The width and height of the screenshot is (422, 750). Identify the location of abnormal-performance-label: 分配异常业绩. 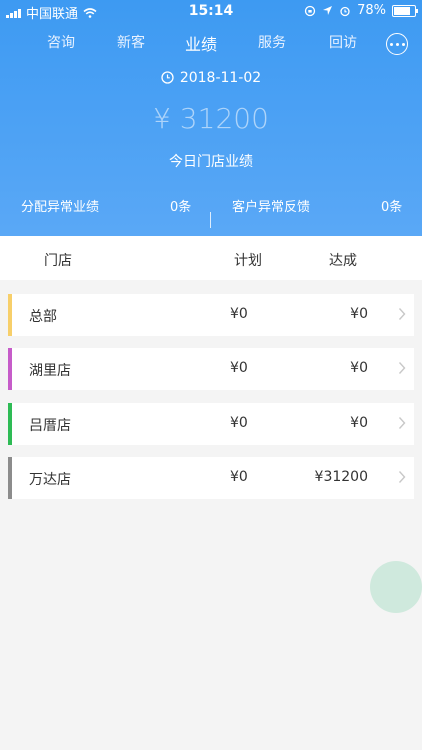
(60, 205).